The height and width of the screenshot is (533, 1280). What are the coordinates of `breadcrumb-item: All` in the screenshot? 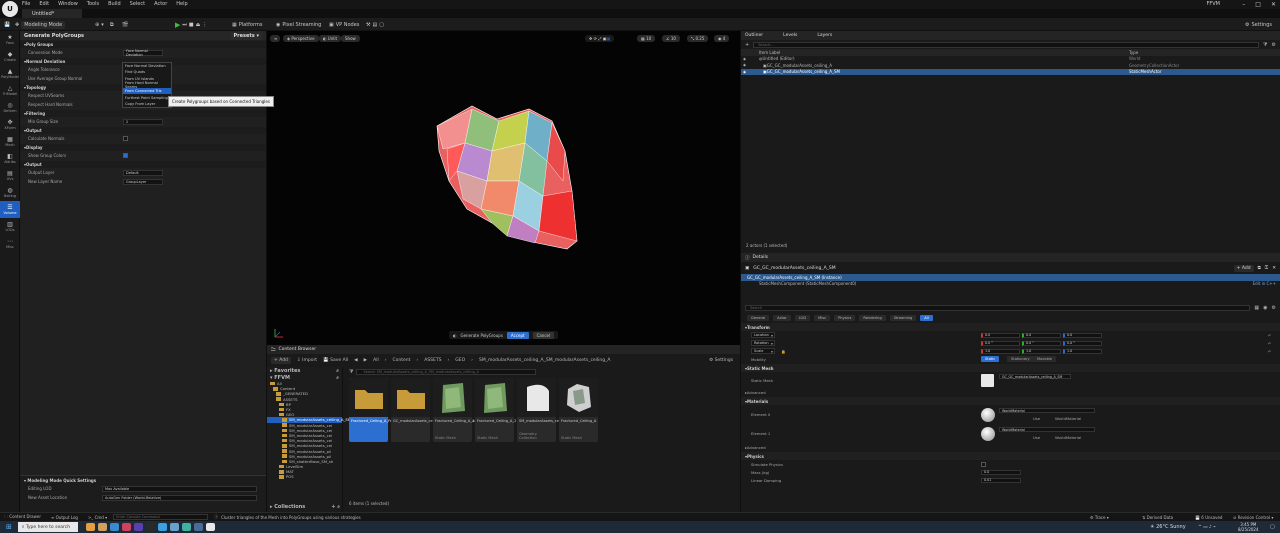 It's located at (376, 360).